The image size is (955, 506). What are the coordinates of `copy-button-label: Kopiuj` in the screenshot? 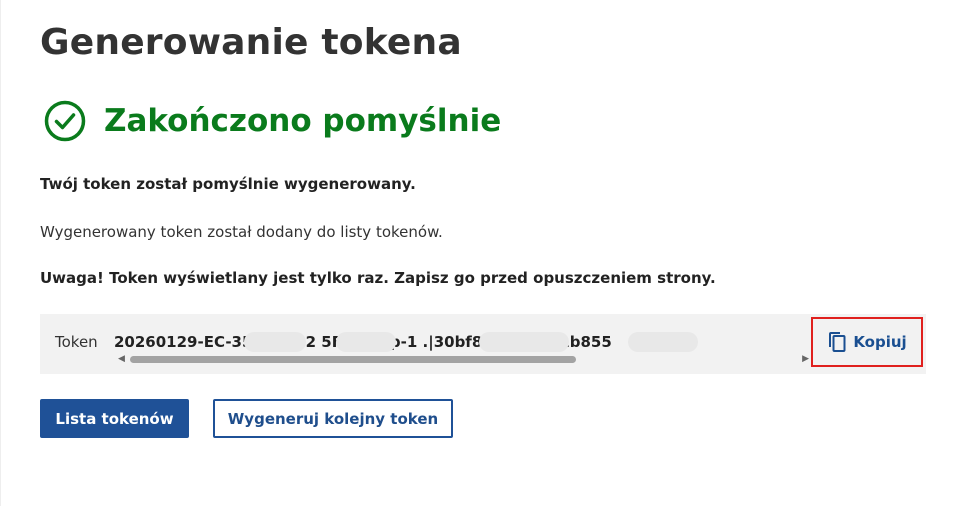 It's located at (880, 342).